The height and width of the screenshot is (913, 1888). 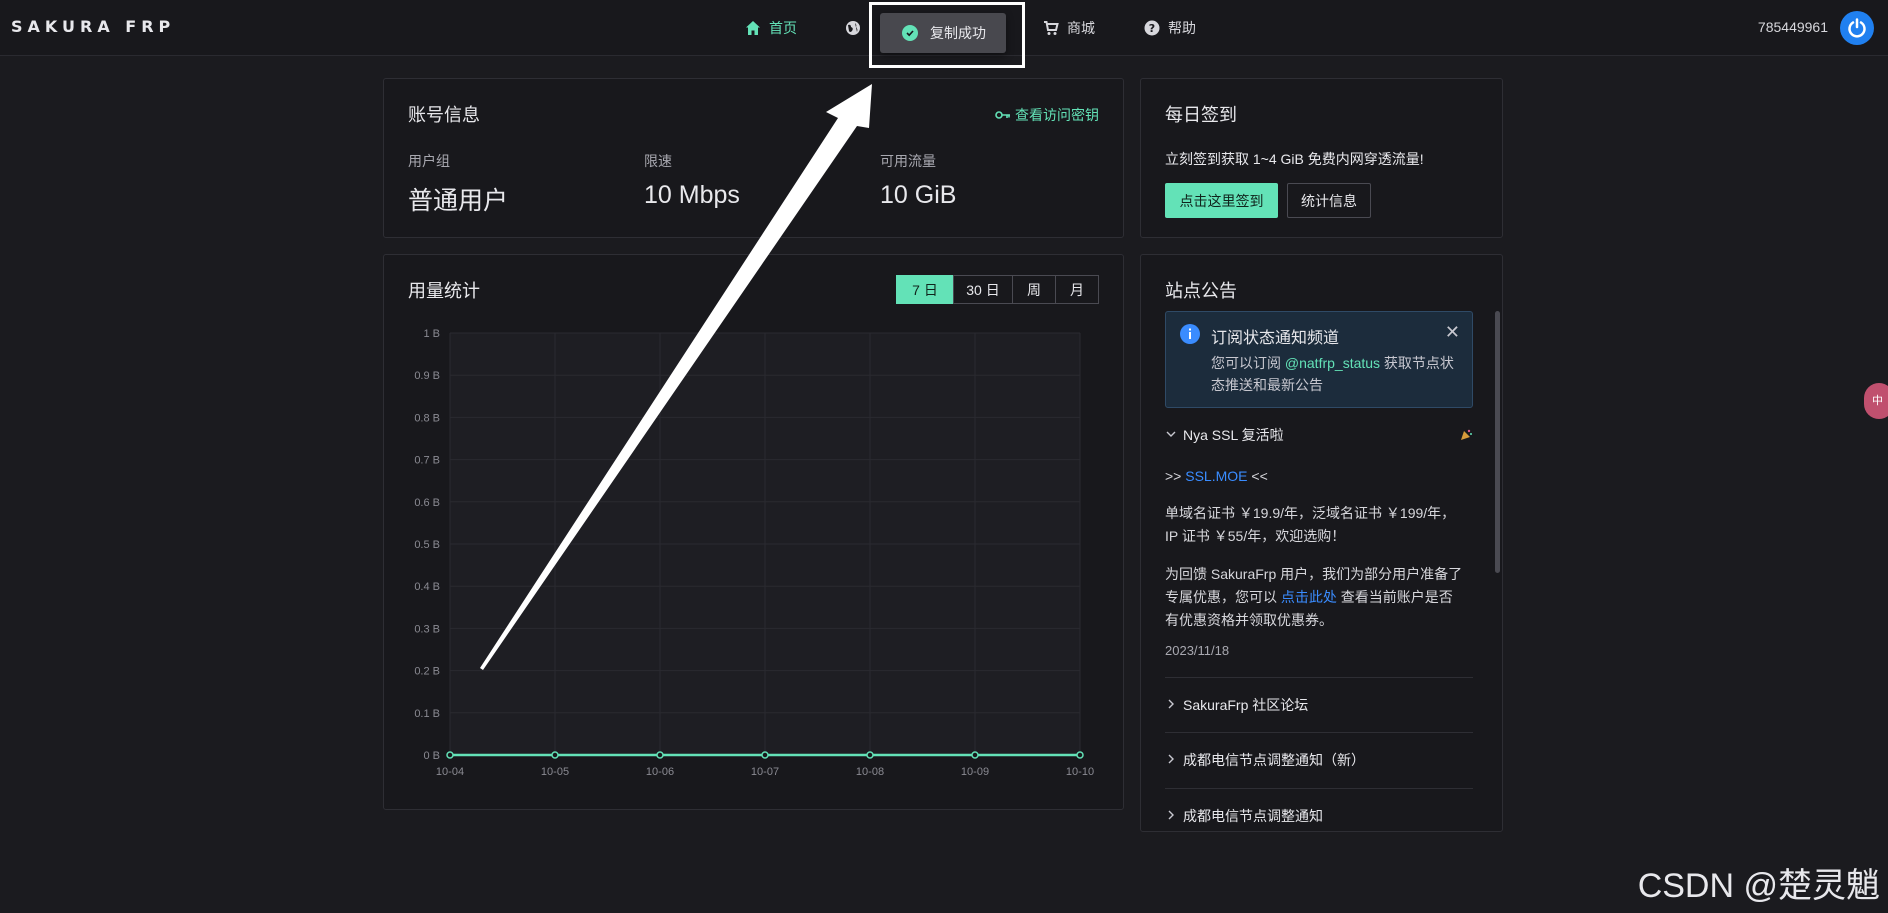 I want to click on y-tick-label: 1 B, so click(x=431, y=334).